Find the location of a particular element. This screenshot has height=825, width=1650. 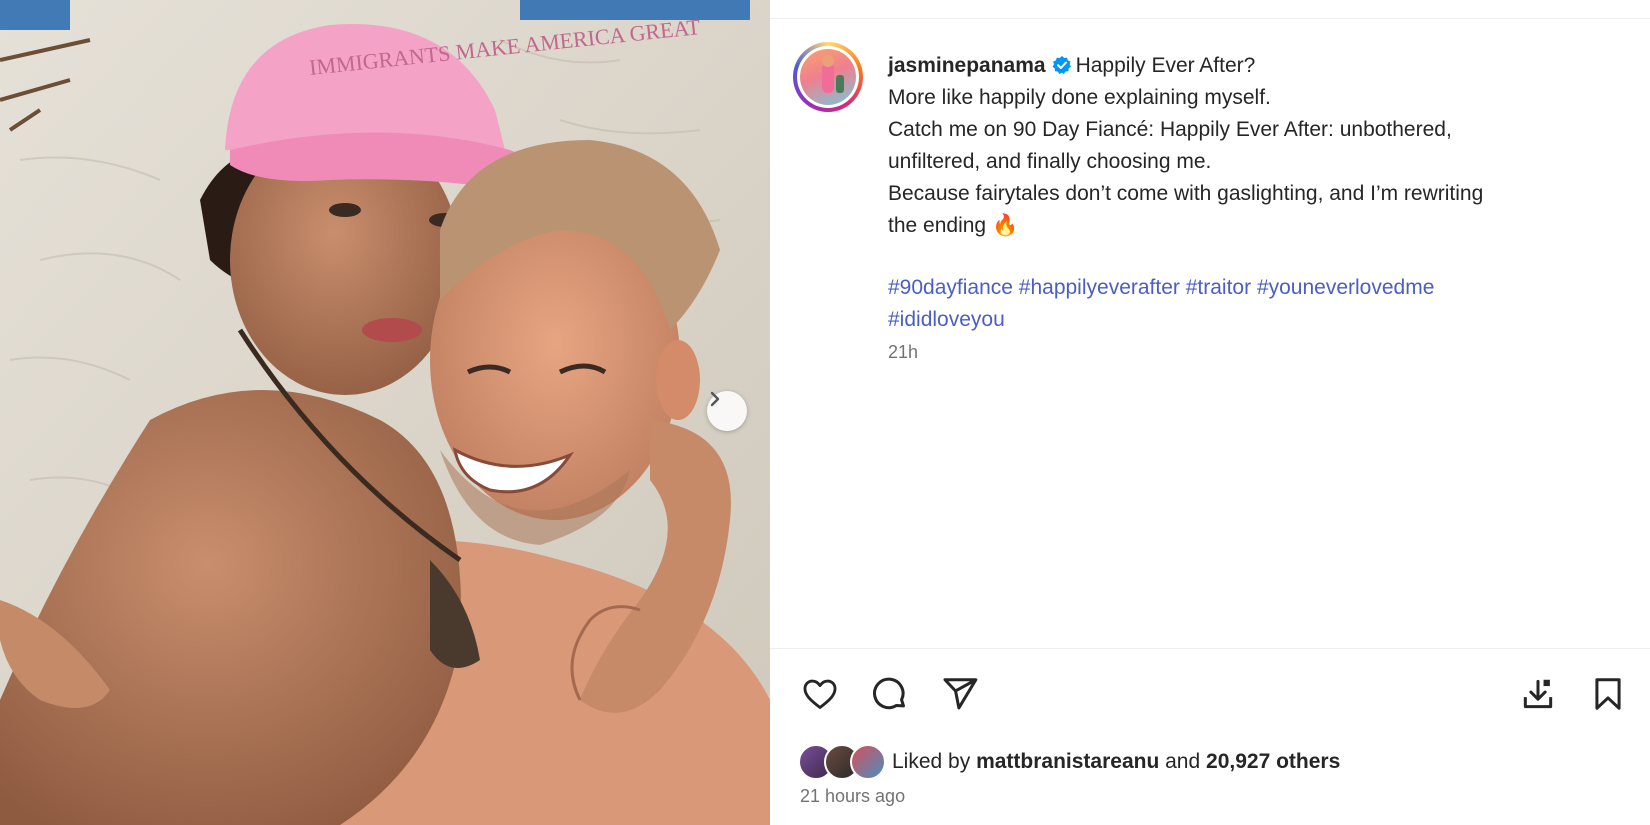

top-divider is located at coordinates (1210, 18).